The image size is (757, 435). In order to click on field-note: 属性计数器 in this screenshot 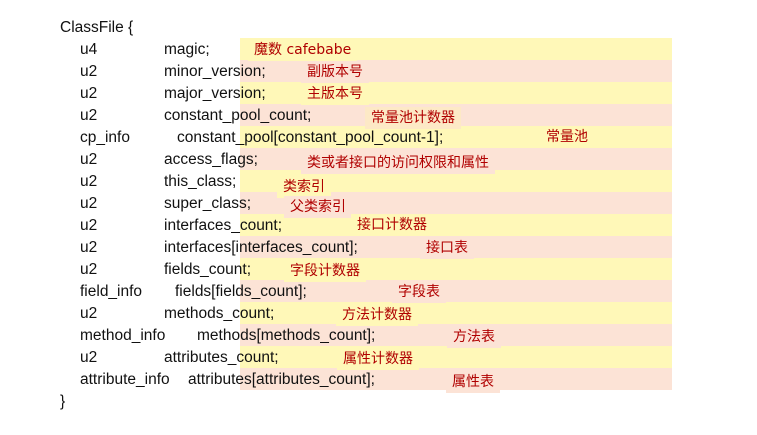, I will do `click(378, 359)`.